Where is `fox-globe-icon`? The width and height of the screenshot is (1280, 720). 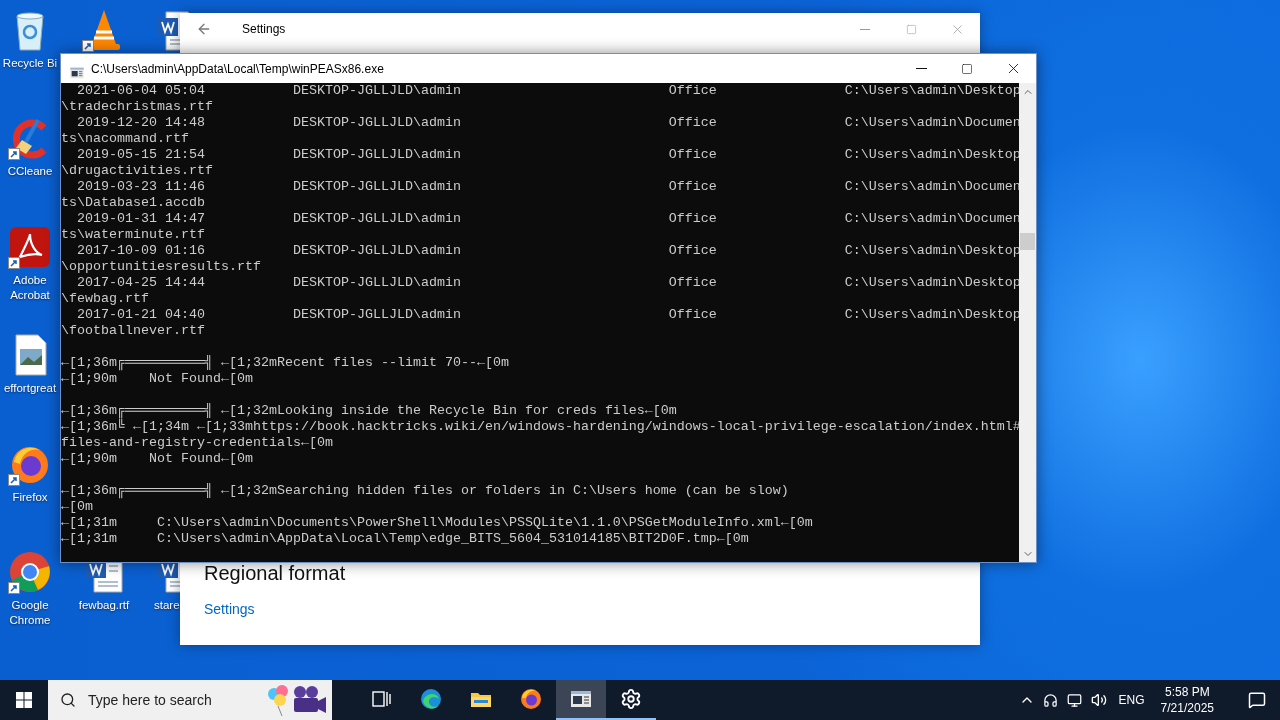 fox-globe-icon is located at coordinates (531, 699).